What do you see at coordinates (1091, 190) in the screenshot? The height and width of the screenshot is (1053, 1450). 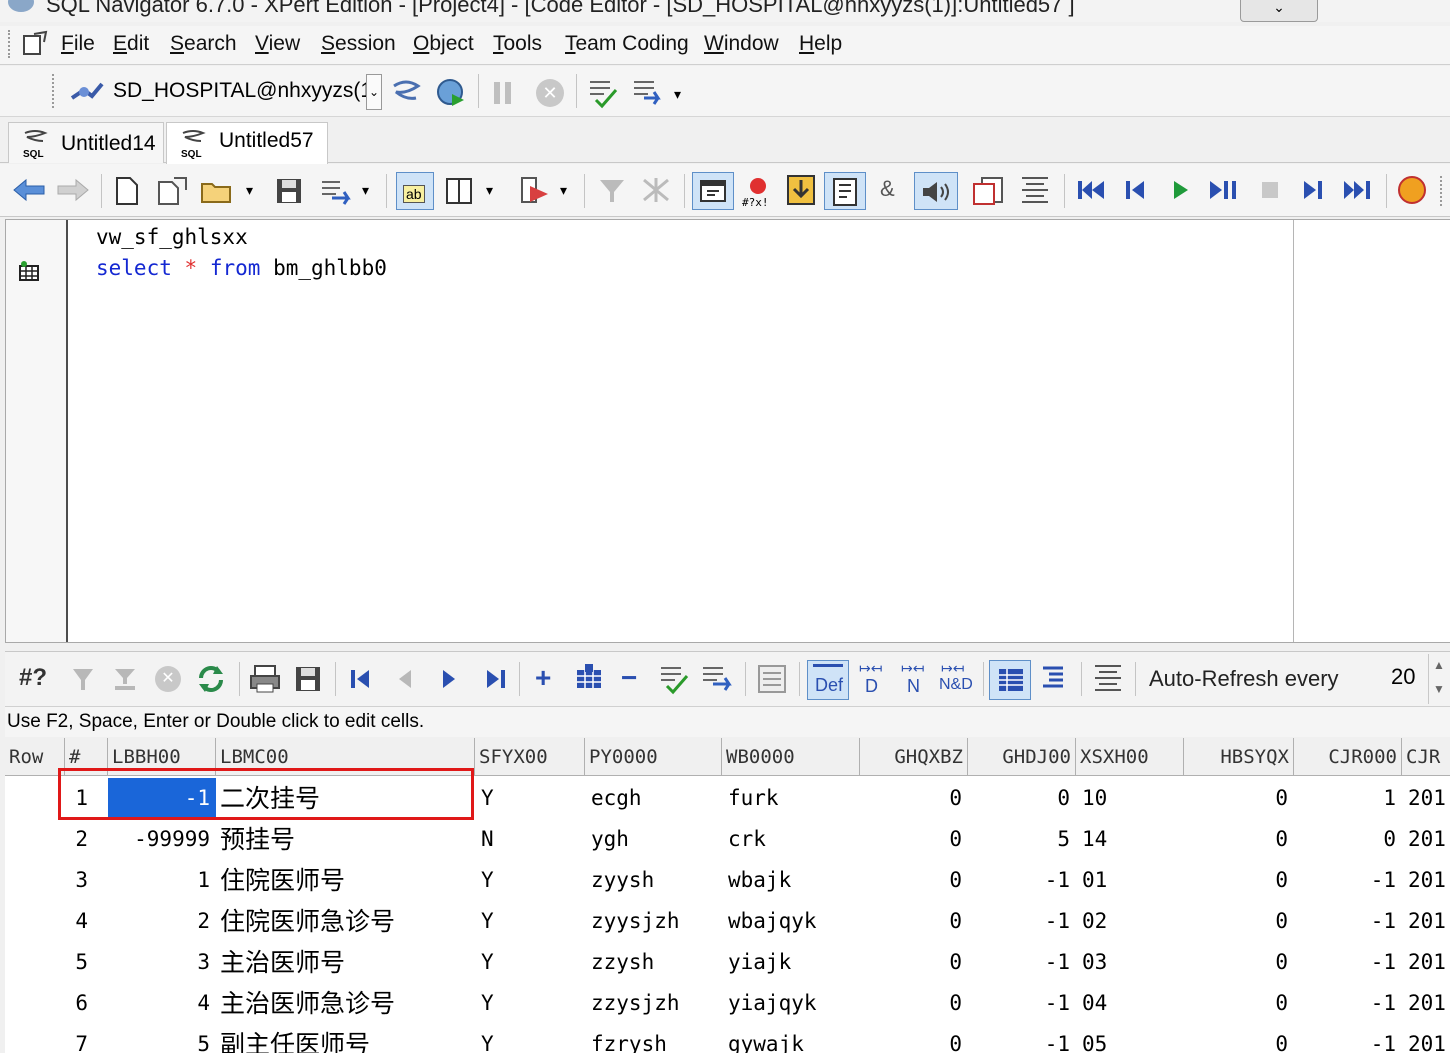 I see `first-statement-icon` at bounding box center [1091, 190].